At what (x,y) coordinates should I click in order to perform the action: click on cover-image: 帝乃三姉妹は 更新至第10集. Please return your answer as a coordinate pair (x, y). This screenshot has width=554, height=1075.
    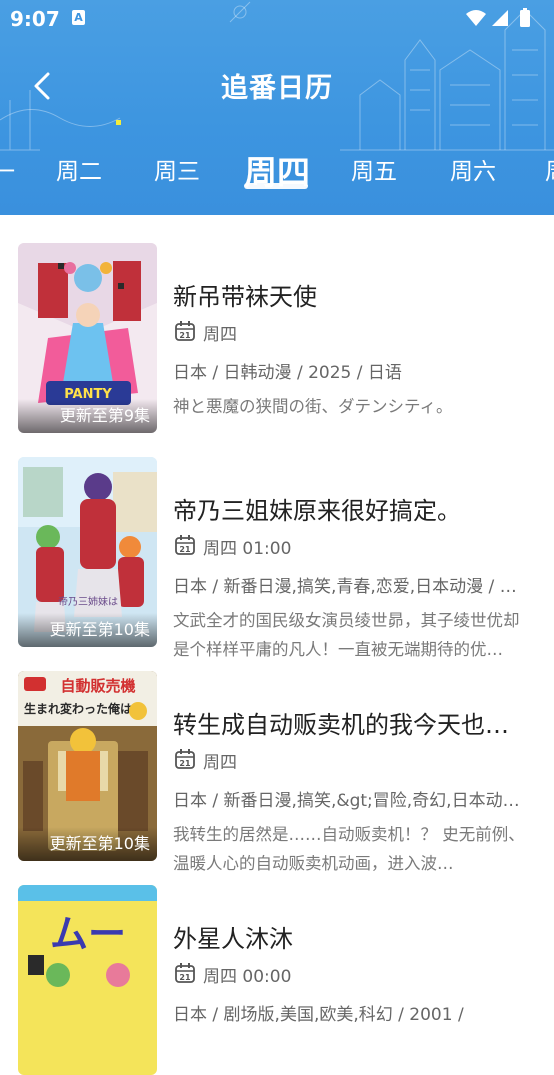
    Looking at the image, I should click on (87, 552).